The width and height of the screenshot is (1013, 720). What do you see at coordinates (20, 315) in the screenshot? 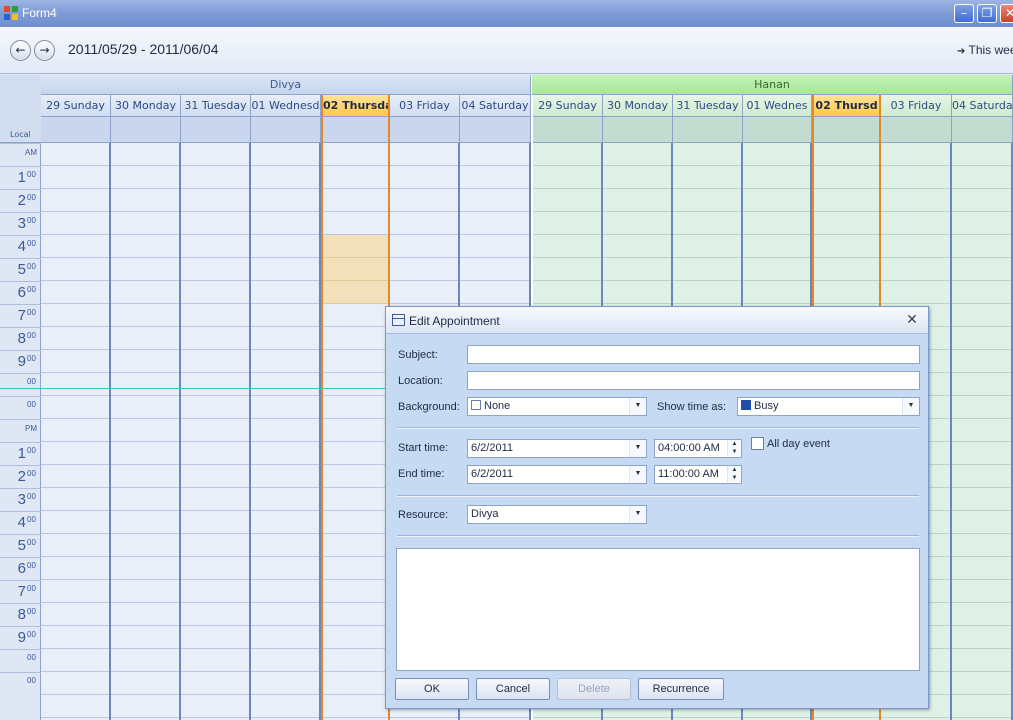
I see `time-slot-label: 7 00` at bounding box center [20, 315].